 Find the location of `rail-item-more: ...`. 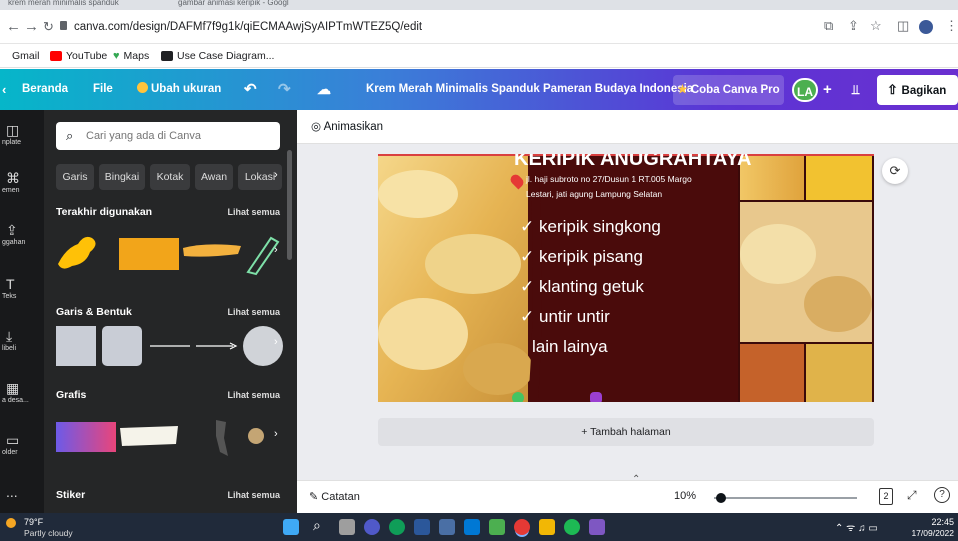

rail-item-more: ... is located at coordinates (22, 492).